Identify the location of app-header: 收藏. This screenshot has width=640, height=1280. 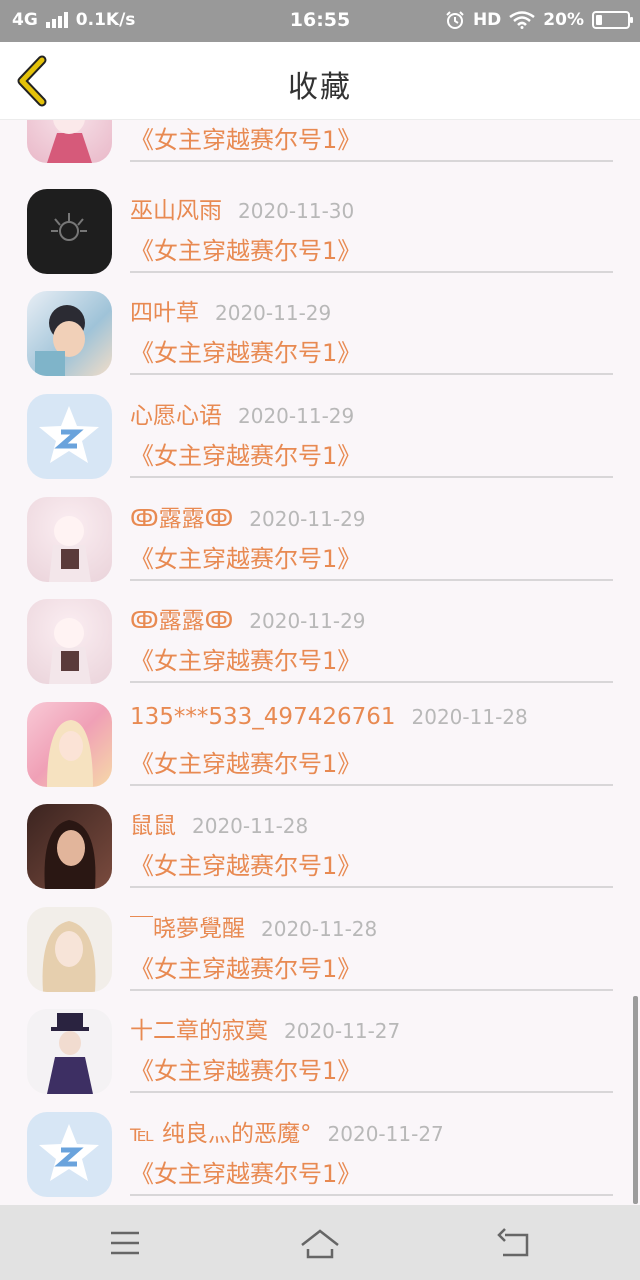
(320, 81).